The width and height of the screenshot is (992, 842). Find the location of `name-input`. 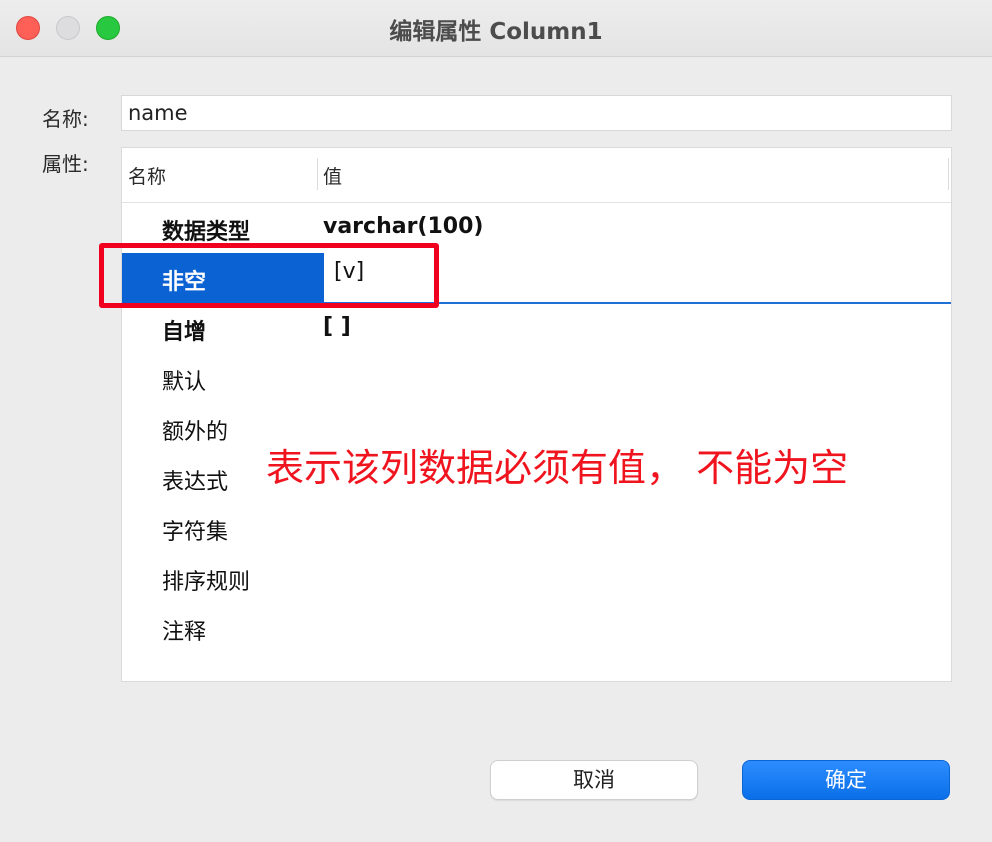

name-input is located at coordinates (536, 113).